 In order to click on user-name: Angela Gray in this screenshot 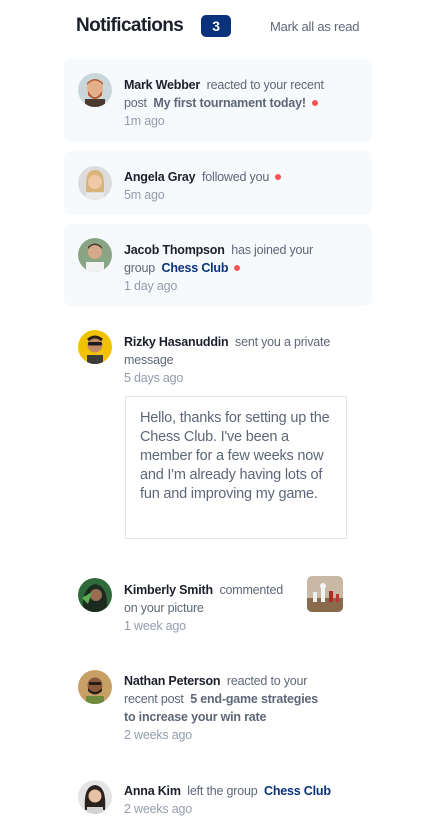, I will do `click(160, 177)`.